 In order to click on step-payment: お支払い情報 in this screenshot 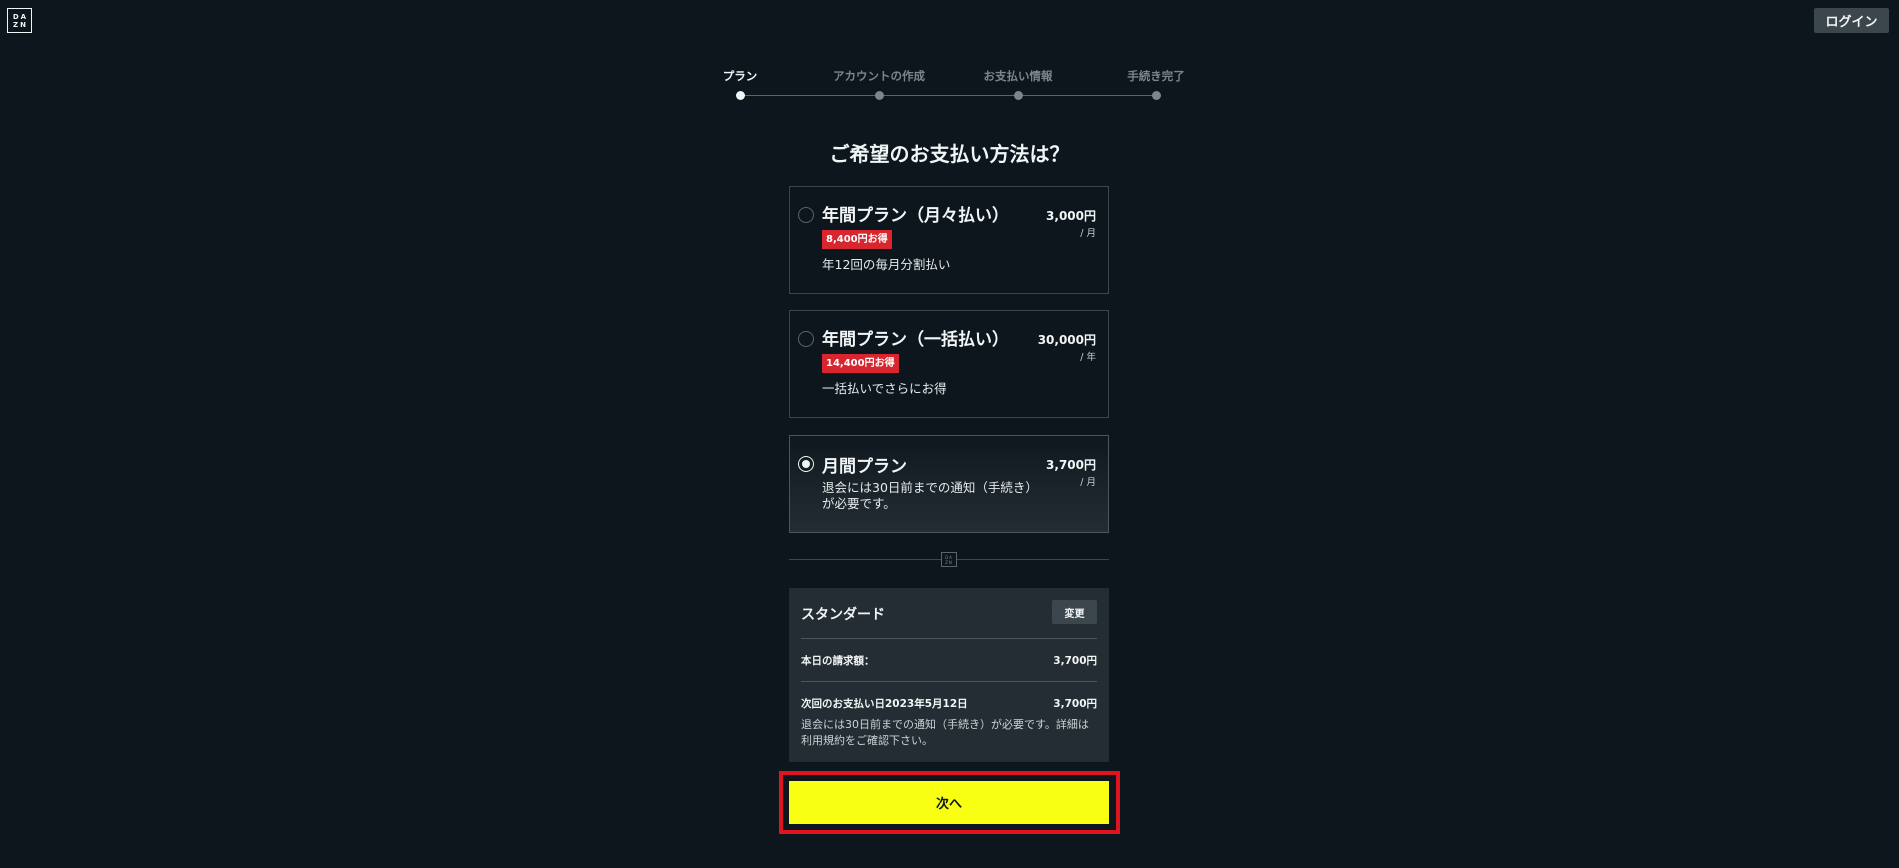, I will do `click(1018, 84)`.